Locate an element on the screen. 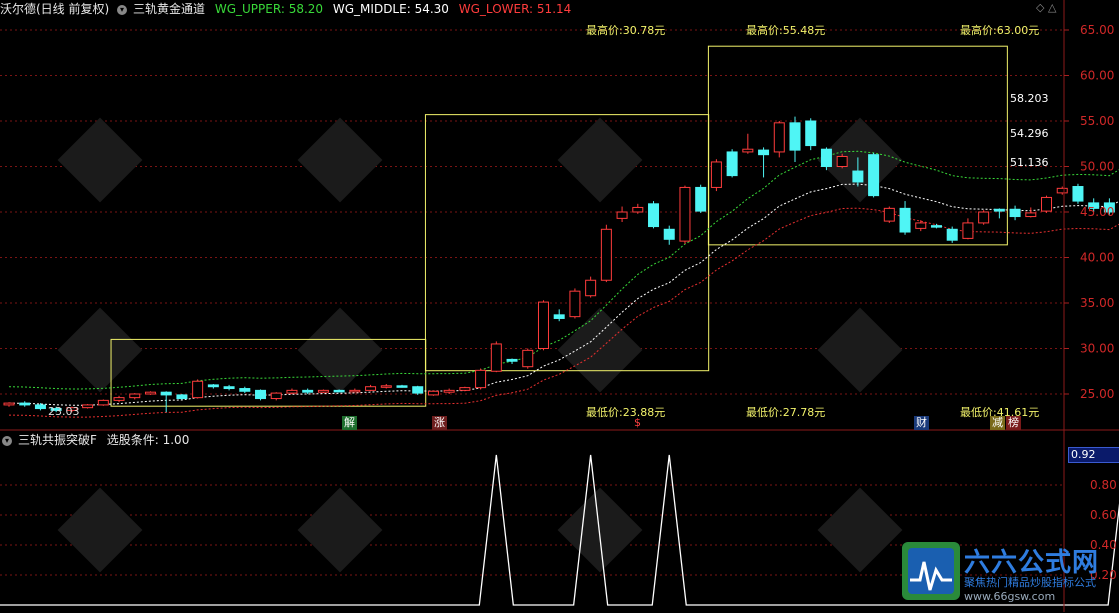 The height and width of the screenshot is (613, 1119). lower-last-value: 51.136 is located at coordinates (1029, 162).